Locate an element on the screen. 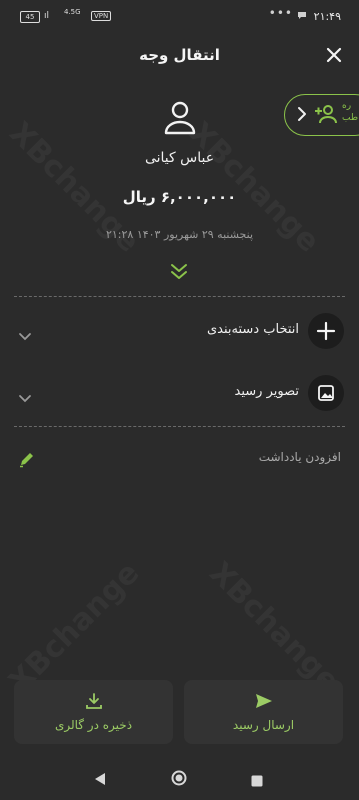 The image size is (359, 800). add-note-field: افزودن یادداشت is located at coordinates (300, 457).